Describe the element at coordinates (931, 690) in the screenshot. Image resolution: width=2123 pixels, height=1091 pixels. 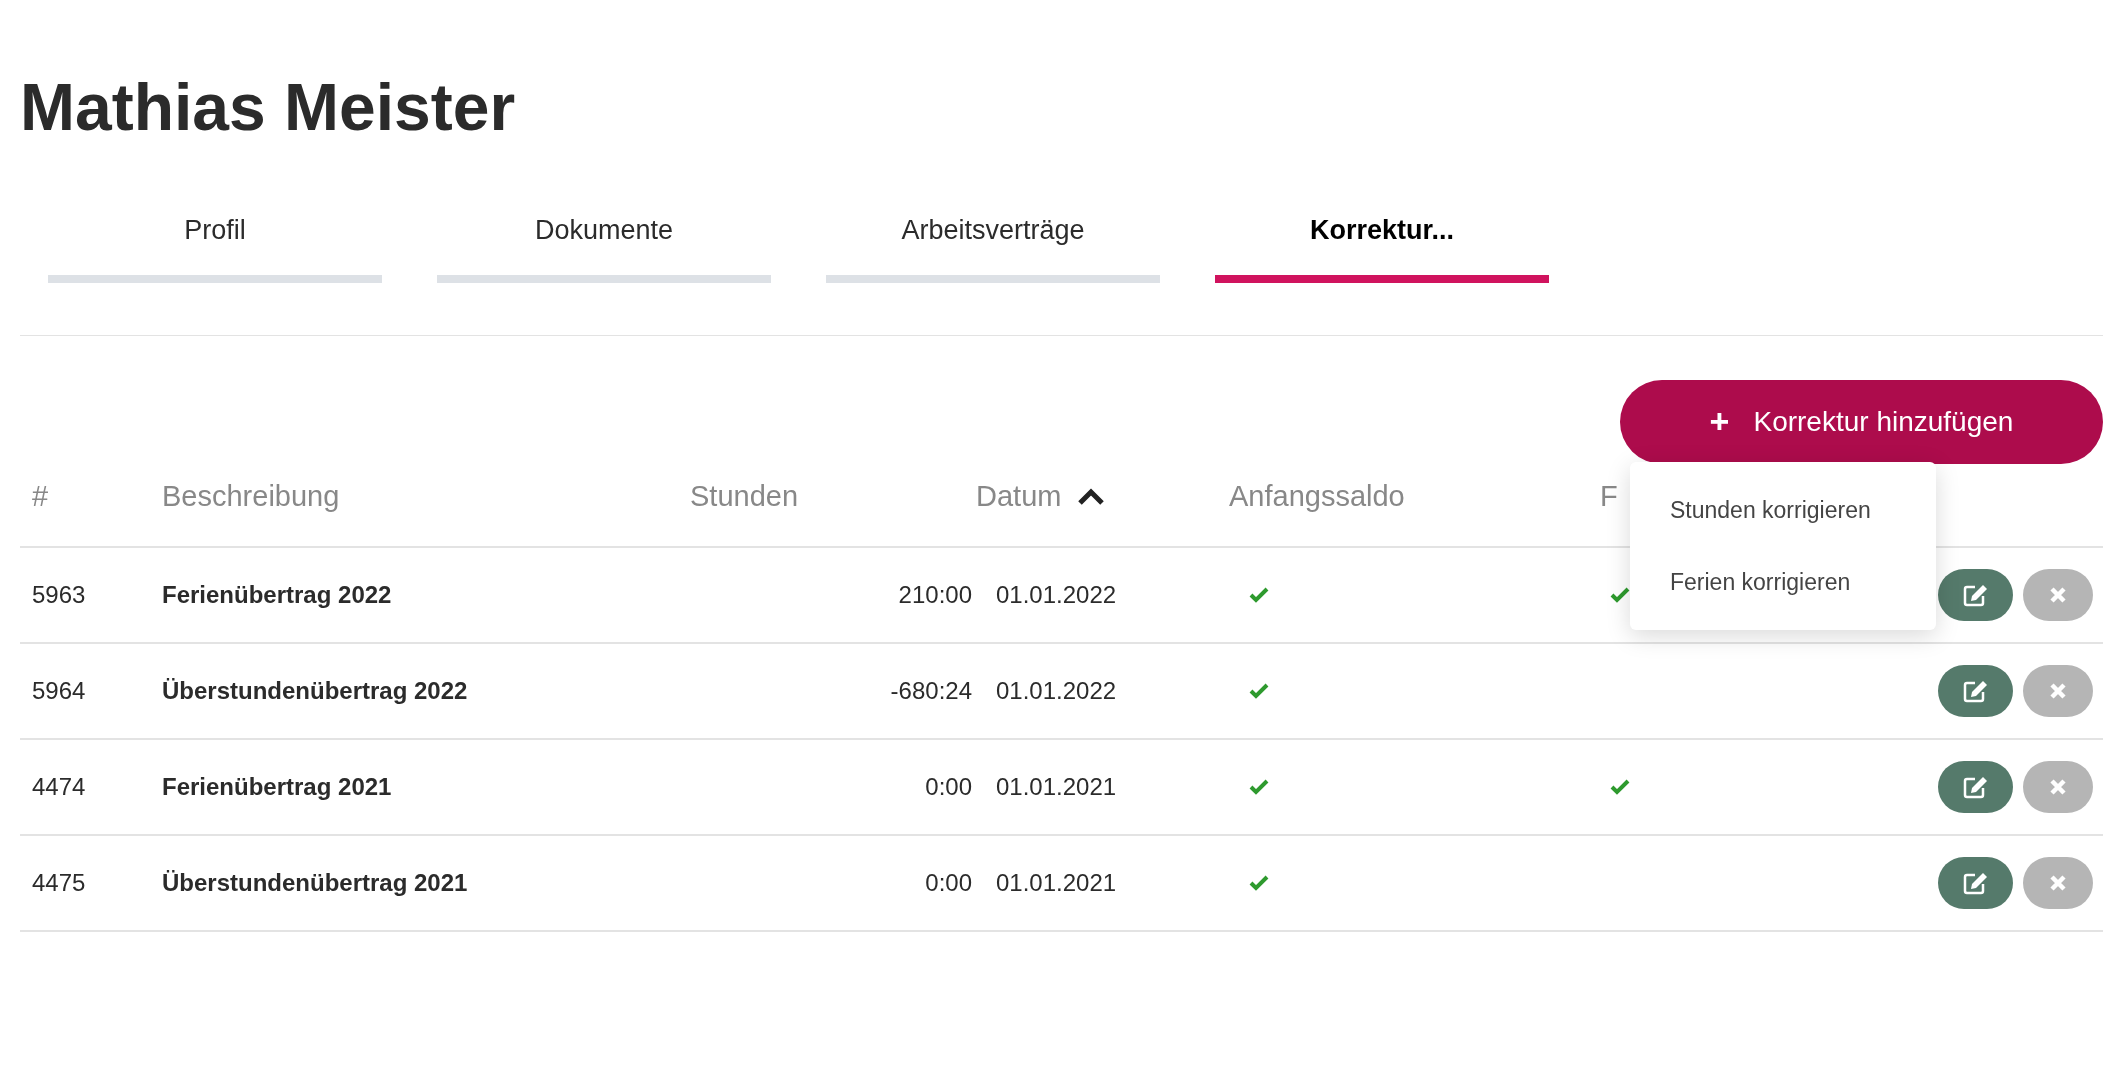
I see `table-cell-text: -680:24` at that location.